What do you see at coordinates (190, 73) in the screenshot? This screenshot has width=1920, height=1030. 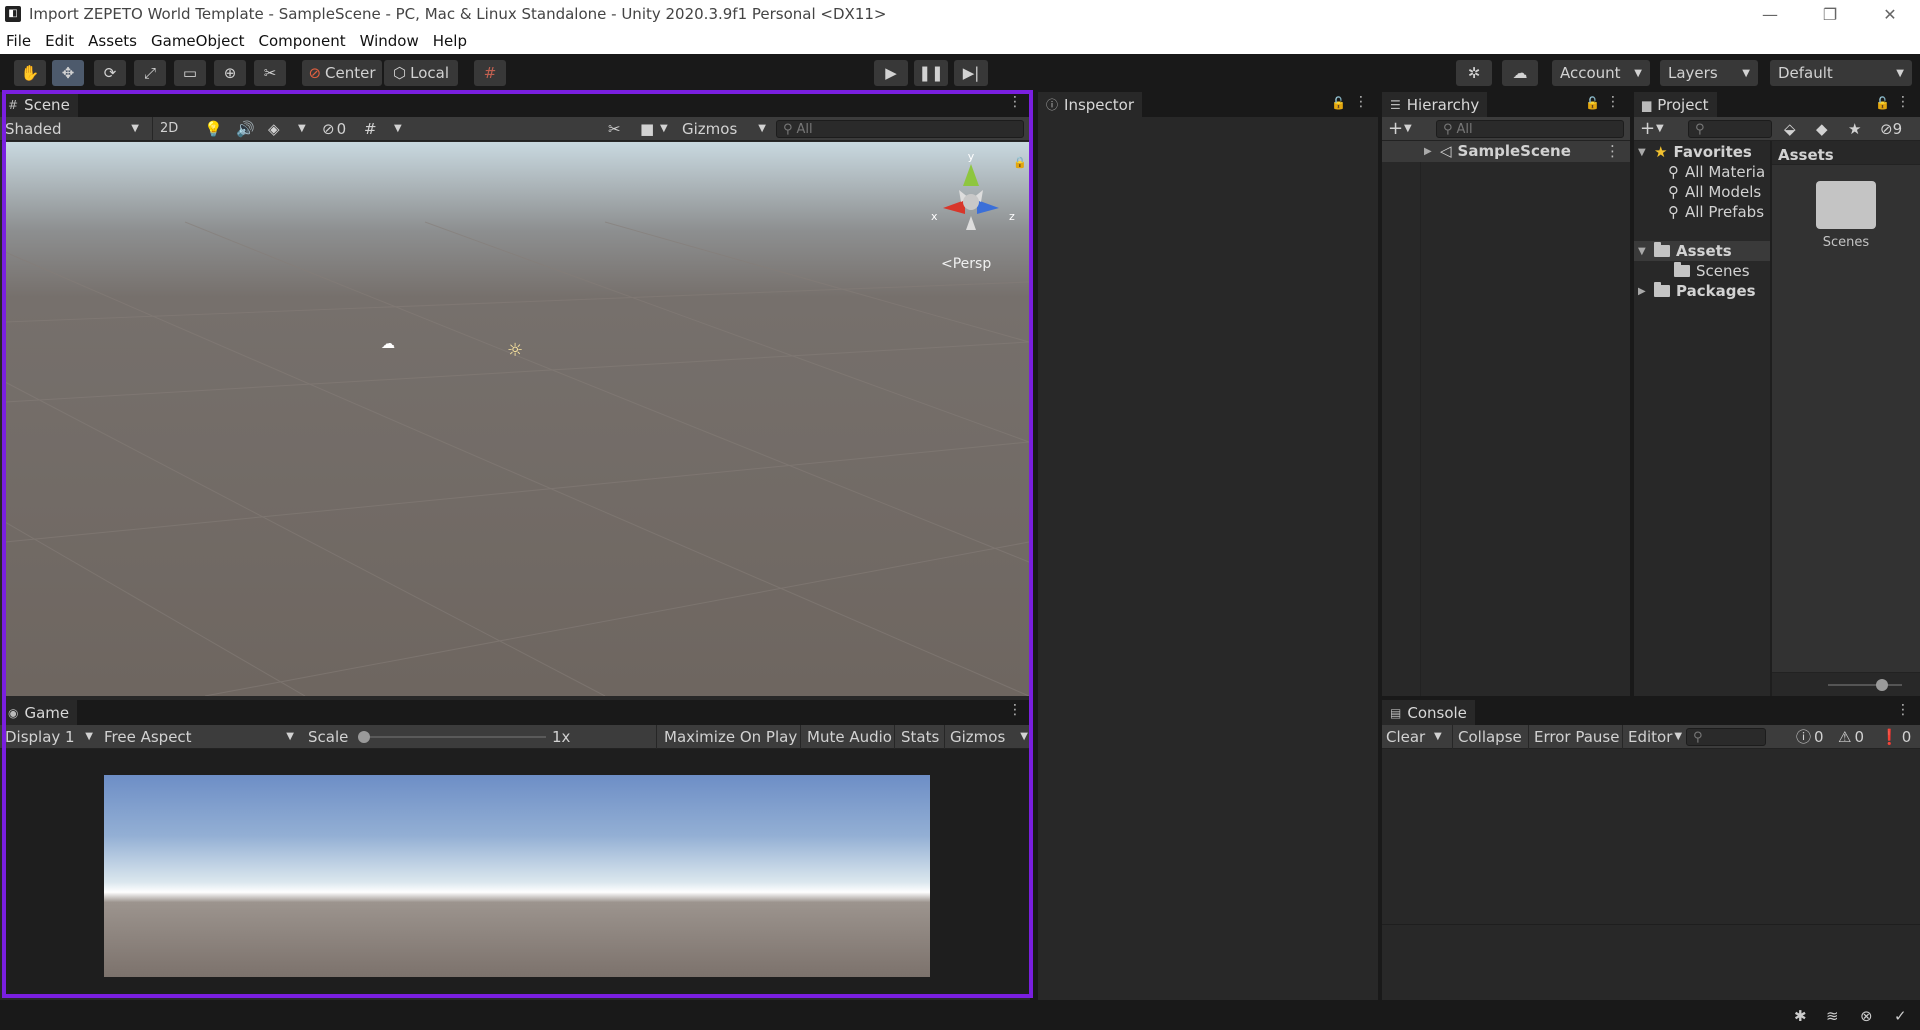 I see `rect-tool-icon: ▭` at bounding box center [190, 73].